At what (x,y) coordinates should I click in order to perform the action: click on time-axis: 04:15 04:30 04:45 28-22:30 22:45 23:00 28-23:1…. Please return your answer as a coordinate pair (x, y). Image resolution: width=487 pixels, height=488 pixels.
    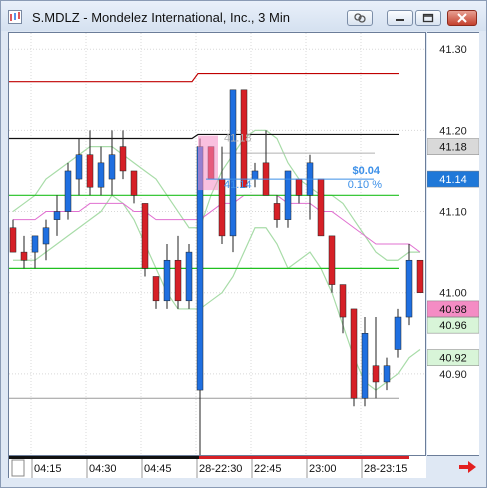
    Looking at the image, I should click on (217, 467).